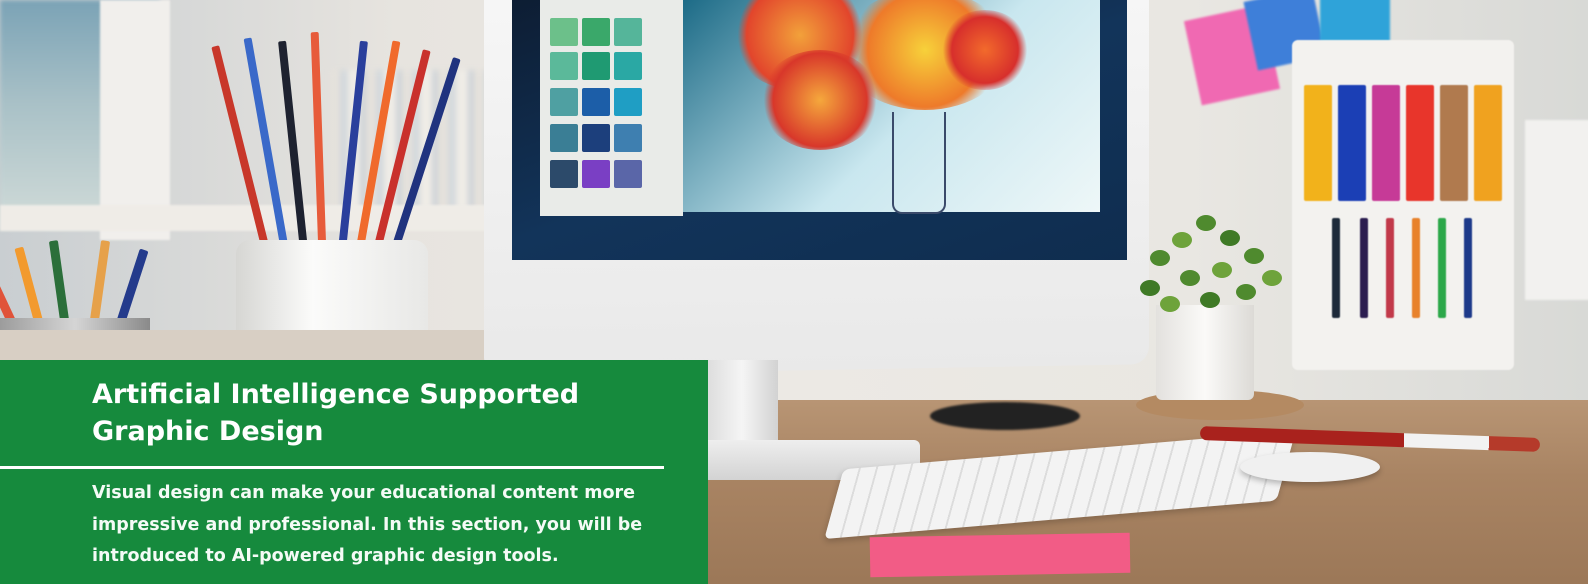  Describe the element at coordinates (1454, 143) in the screenshot. I see `color-strip-brown` at that location.